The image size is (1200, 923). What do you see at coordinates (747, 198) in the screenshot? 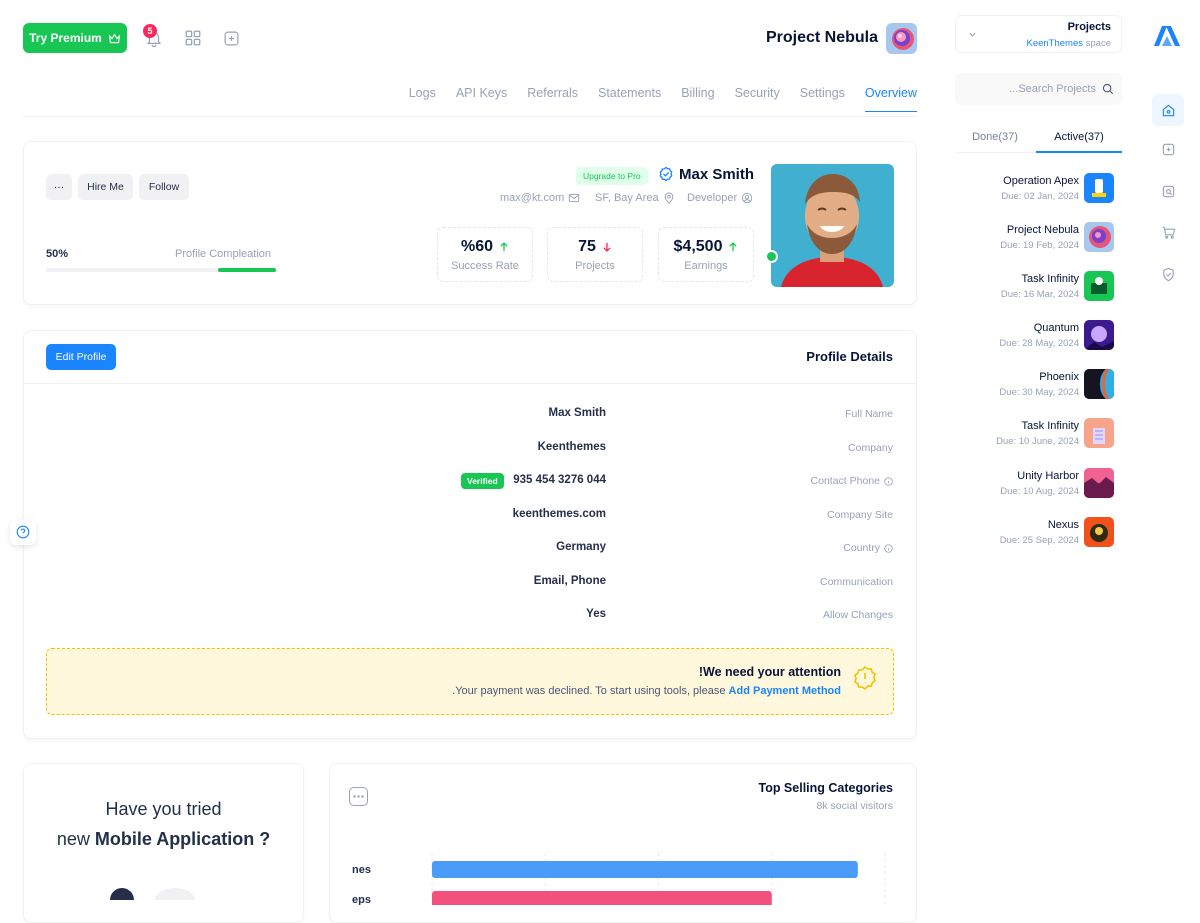
I see `user-circle-icon` at bounding box center [747, 198].